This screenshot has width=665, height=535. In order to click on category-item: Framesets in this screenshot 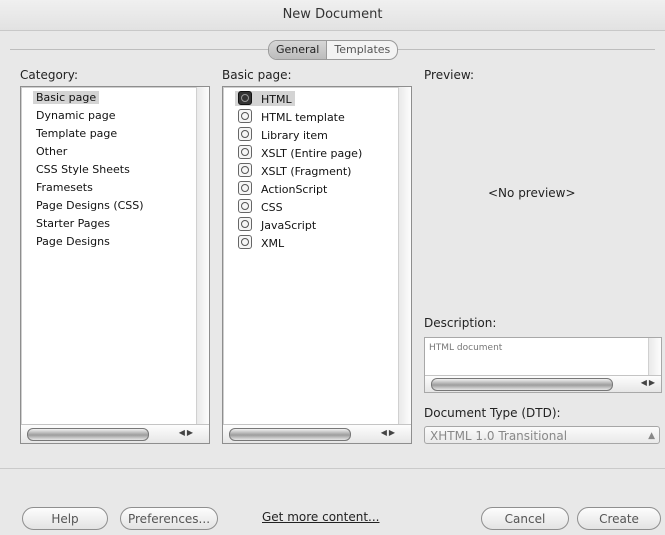, I will do `click(64, 187)`.